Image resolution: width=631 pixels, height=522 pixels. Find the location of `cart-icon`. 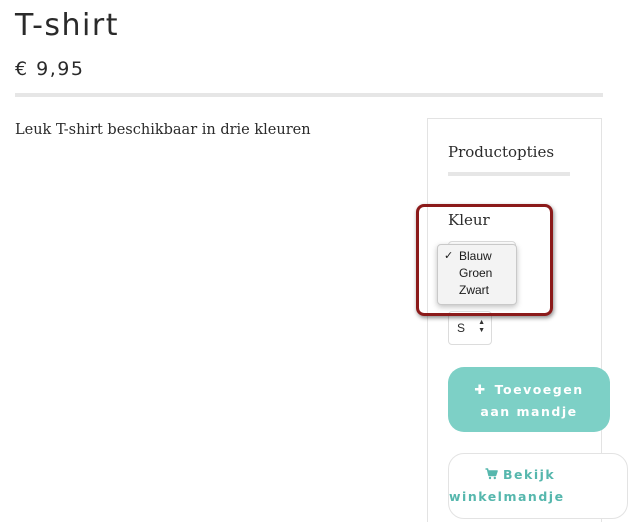

cart-icon is located at coordinates (491, 475).